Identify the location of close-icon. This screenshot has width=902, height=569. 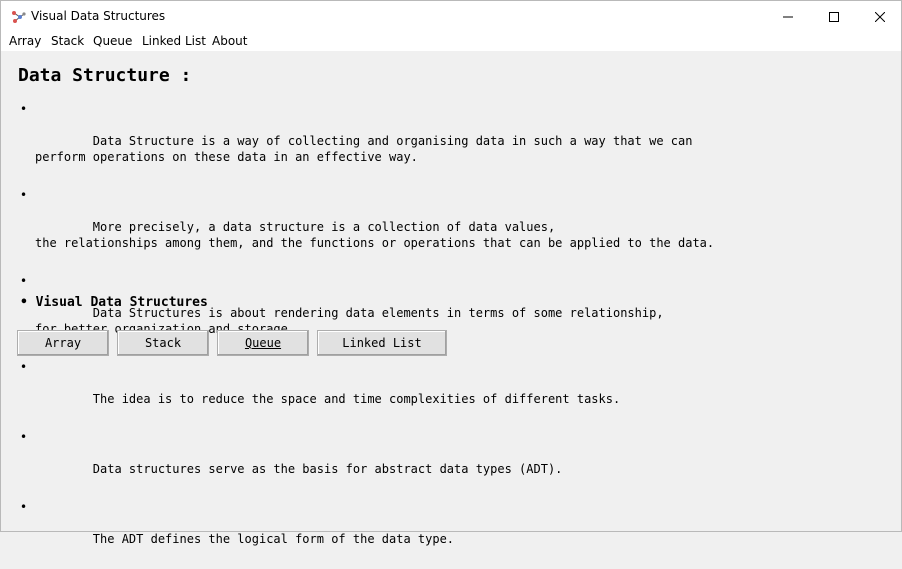
(880, 16).